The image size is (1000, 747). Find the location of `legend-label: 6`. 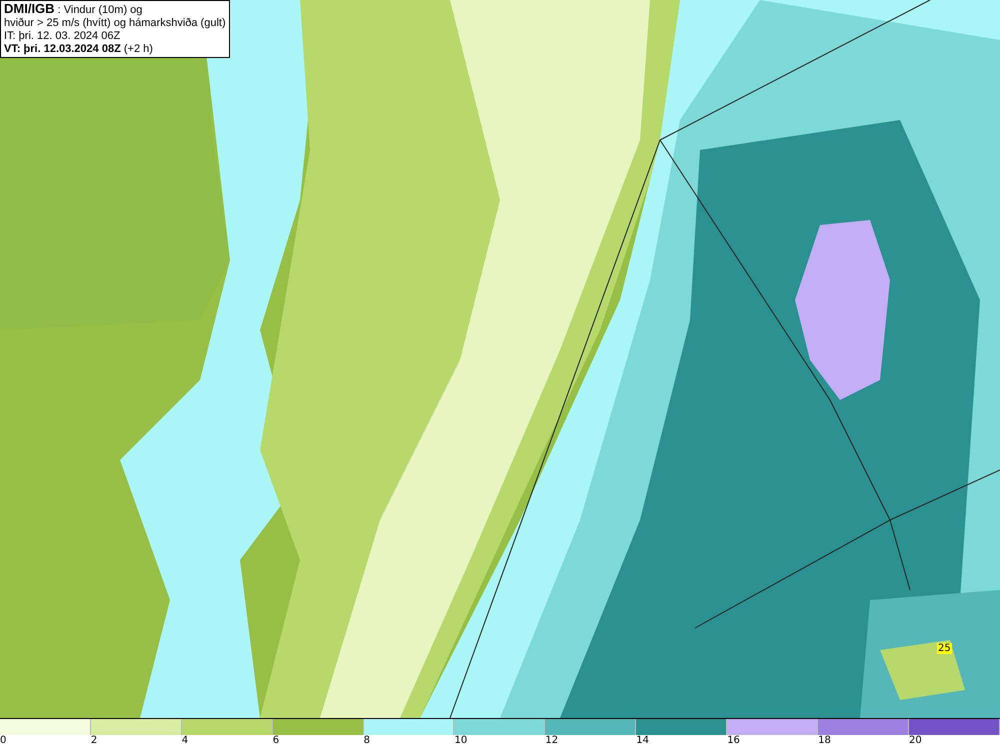

legend-label: 6 is located at coordinates (276, 741).